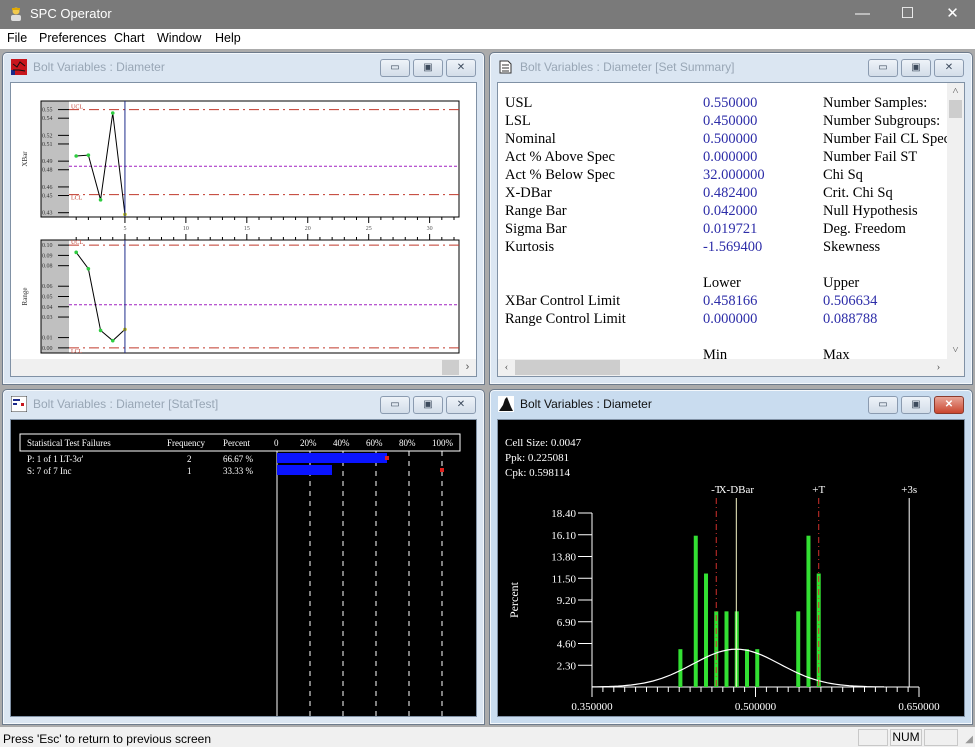 Image resolution: width=975 pixels, height=747 pixels. I want to click on control-chart-close-button: ✕, so click(461, 68).